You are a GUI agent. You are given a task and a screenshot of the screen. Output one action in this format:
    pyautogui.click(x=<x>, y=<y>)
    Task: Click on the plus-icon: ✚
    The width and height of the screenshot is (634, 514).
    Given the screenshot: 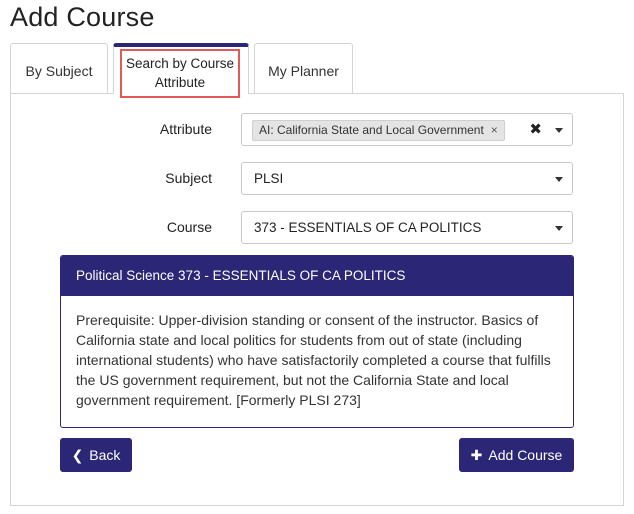 What is the action you would take?
    pyautogui.click(x=476, y=455)
    